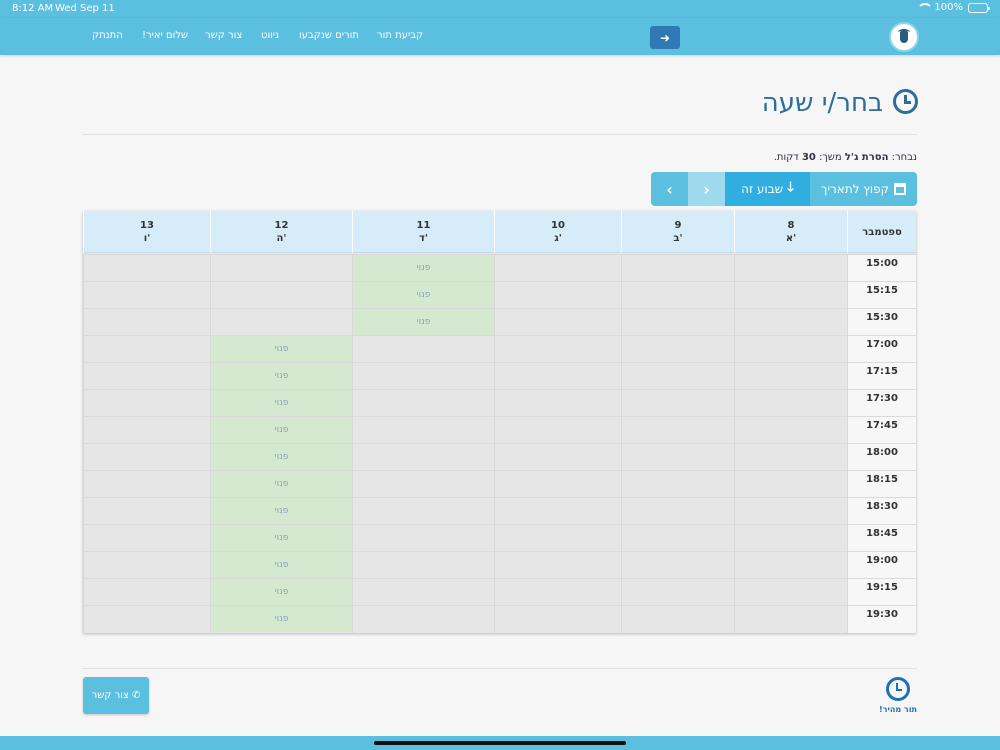 The image size is (1000, 750). Describe the element at coordinates (882, 348) in the screenshot. I see `time-label: 17:00` at that location.